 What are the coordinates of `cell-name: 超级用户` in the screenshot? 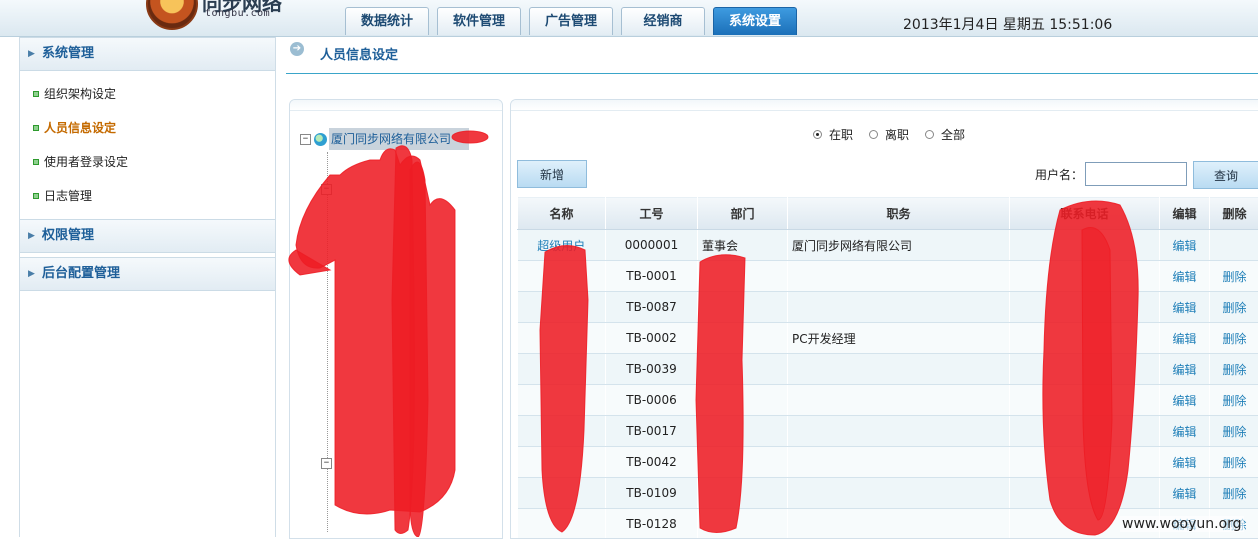 It's located at (562, 245).